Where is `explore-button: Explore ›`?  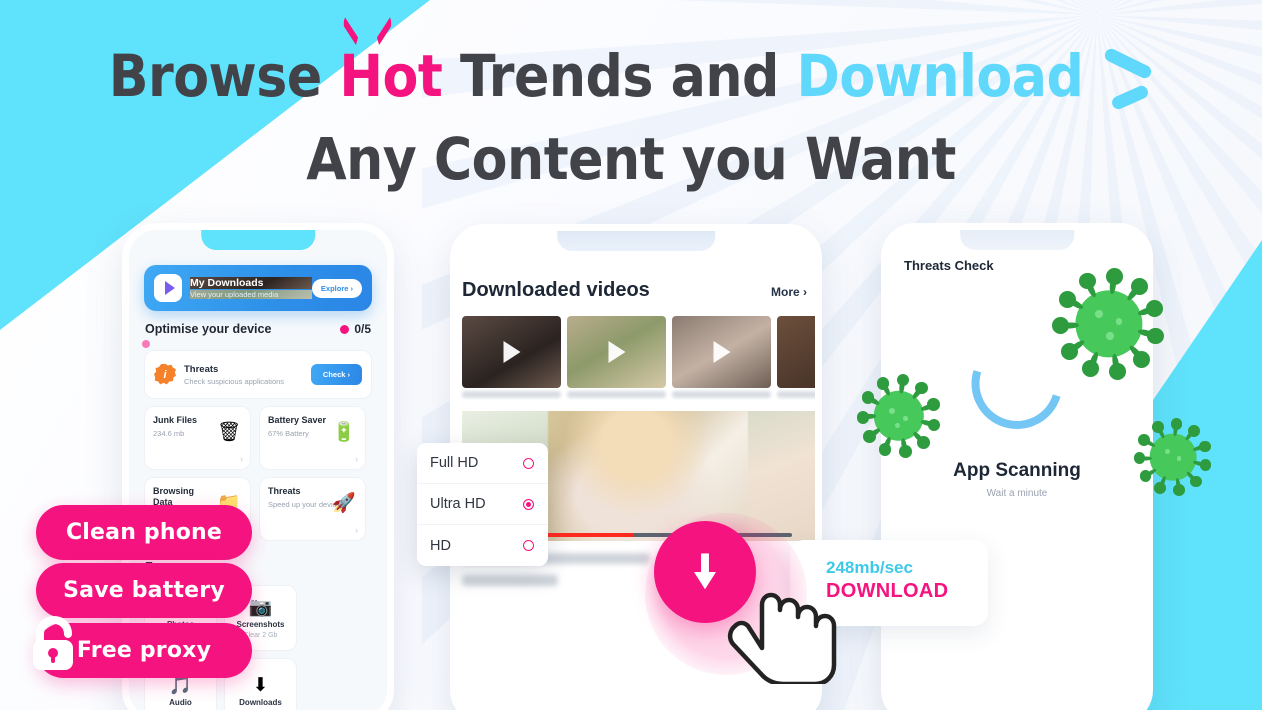
explore-button: Explore › is located at coordinates (336, 288).